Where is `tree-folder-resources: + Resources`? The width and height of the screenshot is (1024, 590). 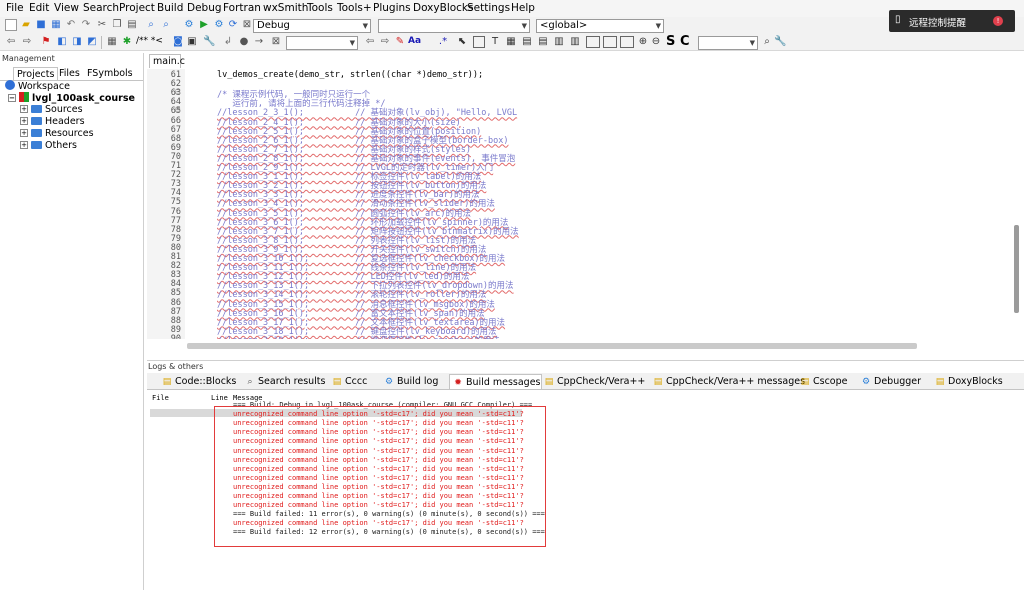 tree-folder-resources: + Resources is located at coordinates (57, 134).